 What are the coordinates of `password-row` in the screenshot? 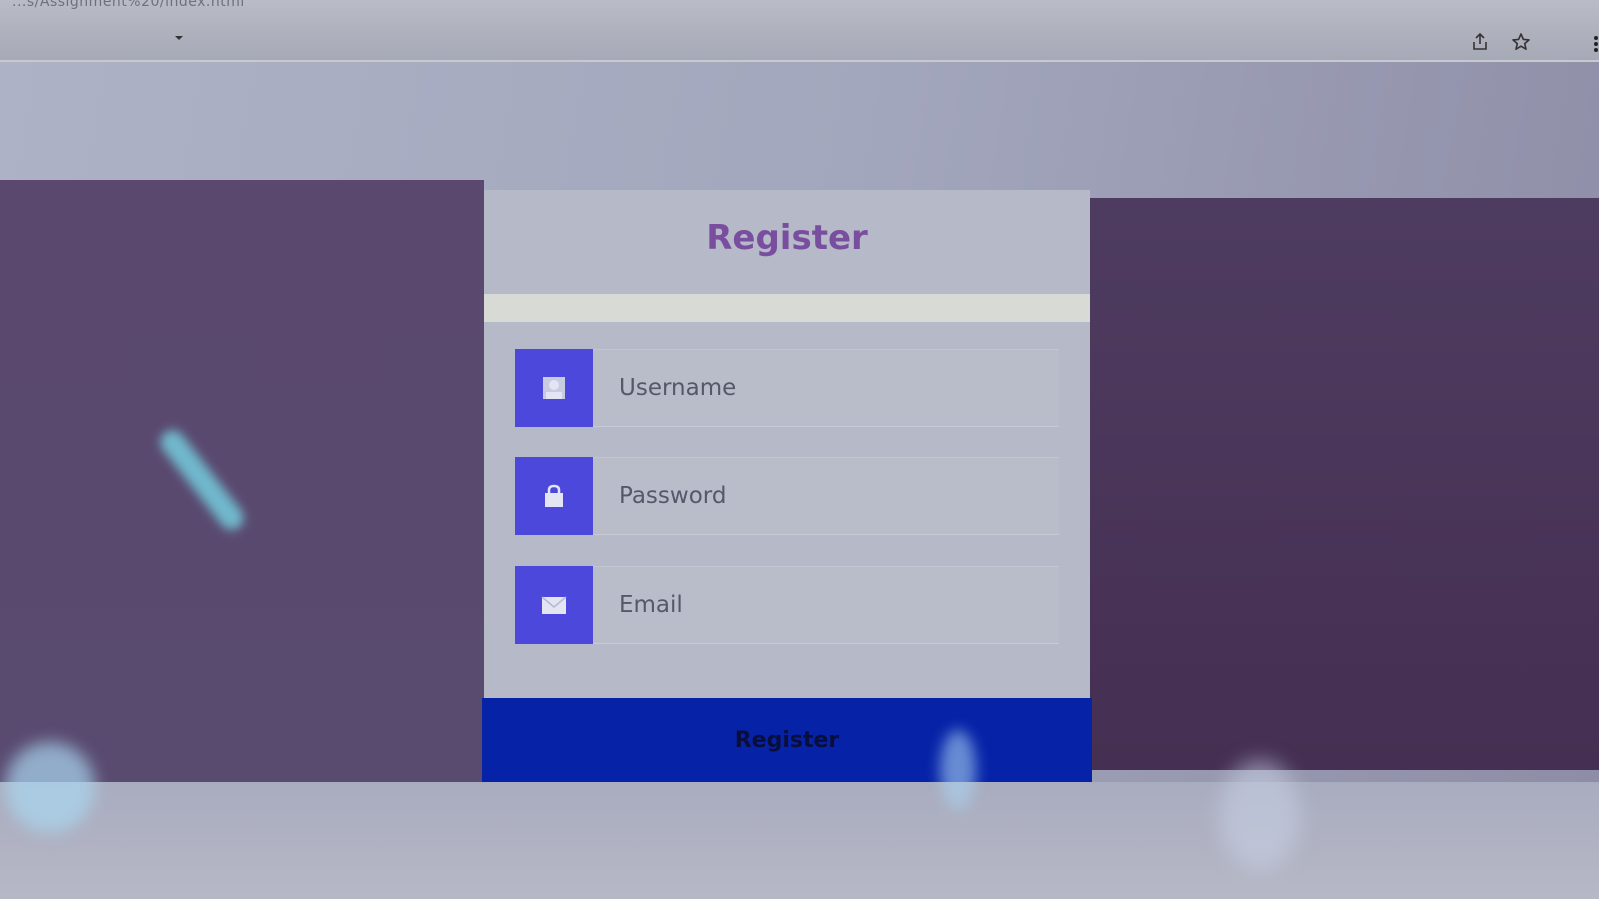 It's located at (787, 496).